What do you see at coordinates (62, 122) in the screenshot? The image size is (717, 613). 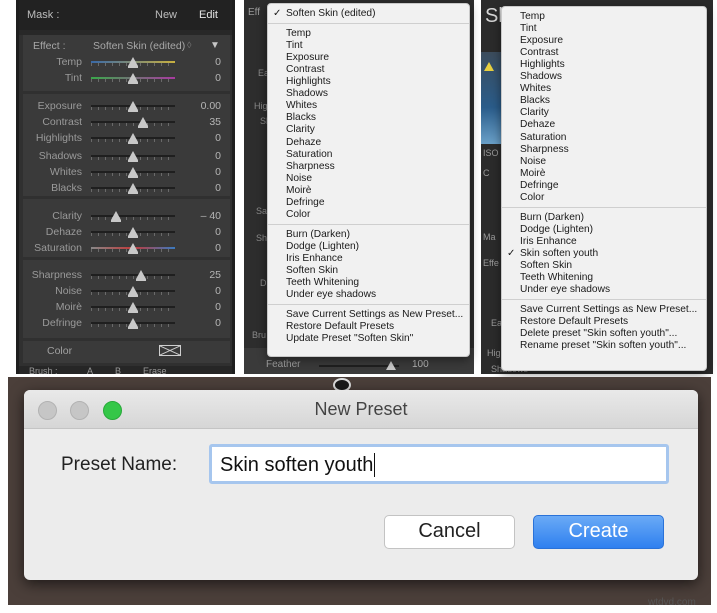 I see `slider-label: Contrast` at bounding box center [62, 122].